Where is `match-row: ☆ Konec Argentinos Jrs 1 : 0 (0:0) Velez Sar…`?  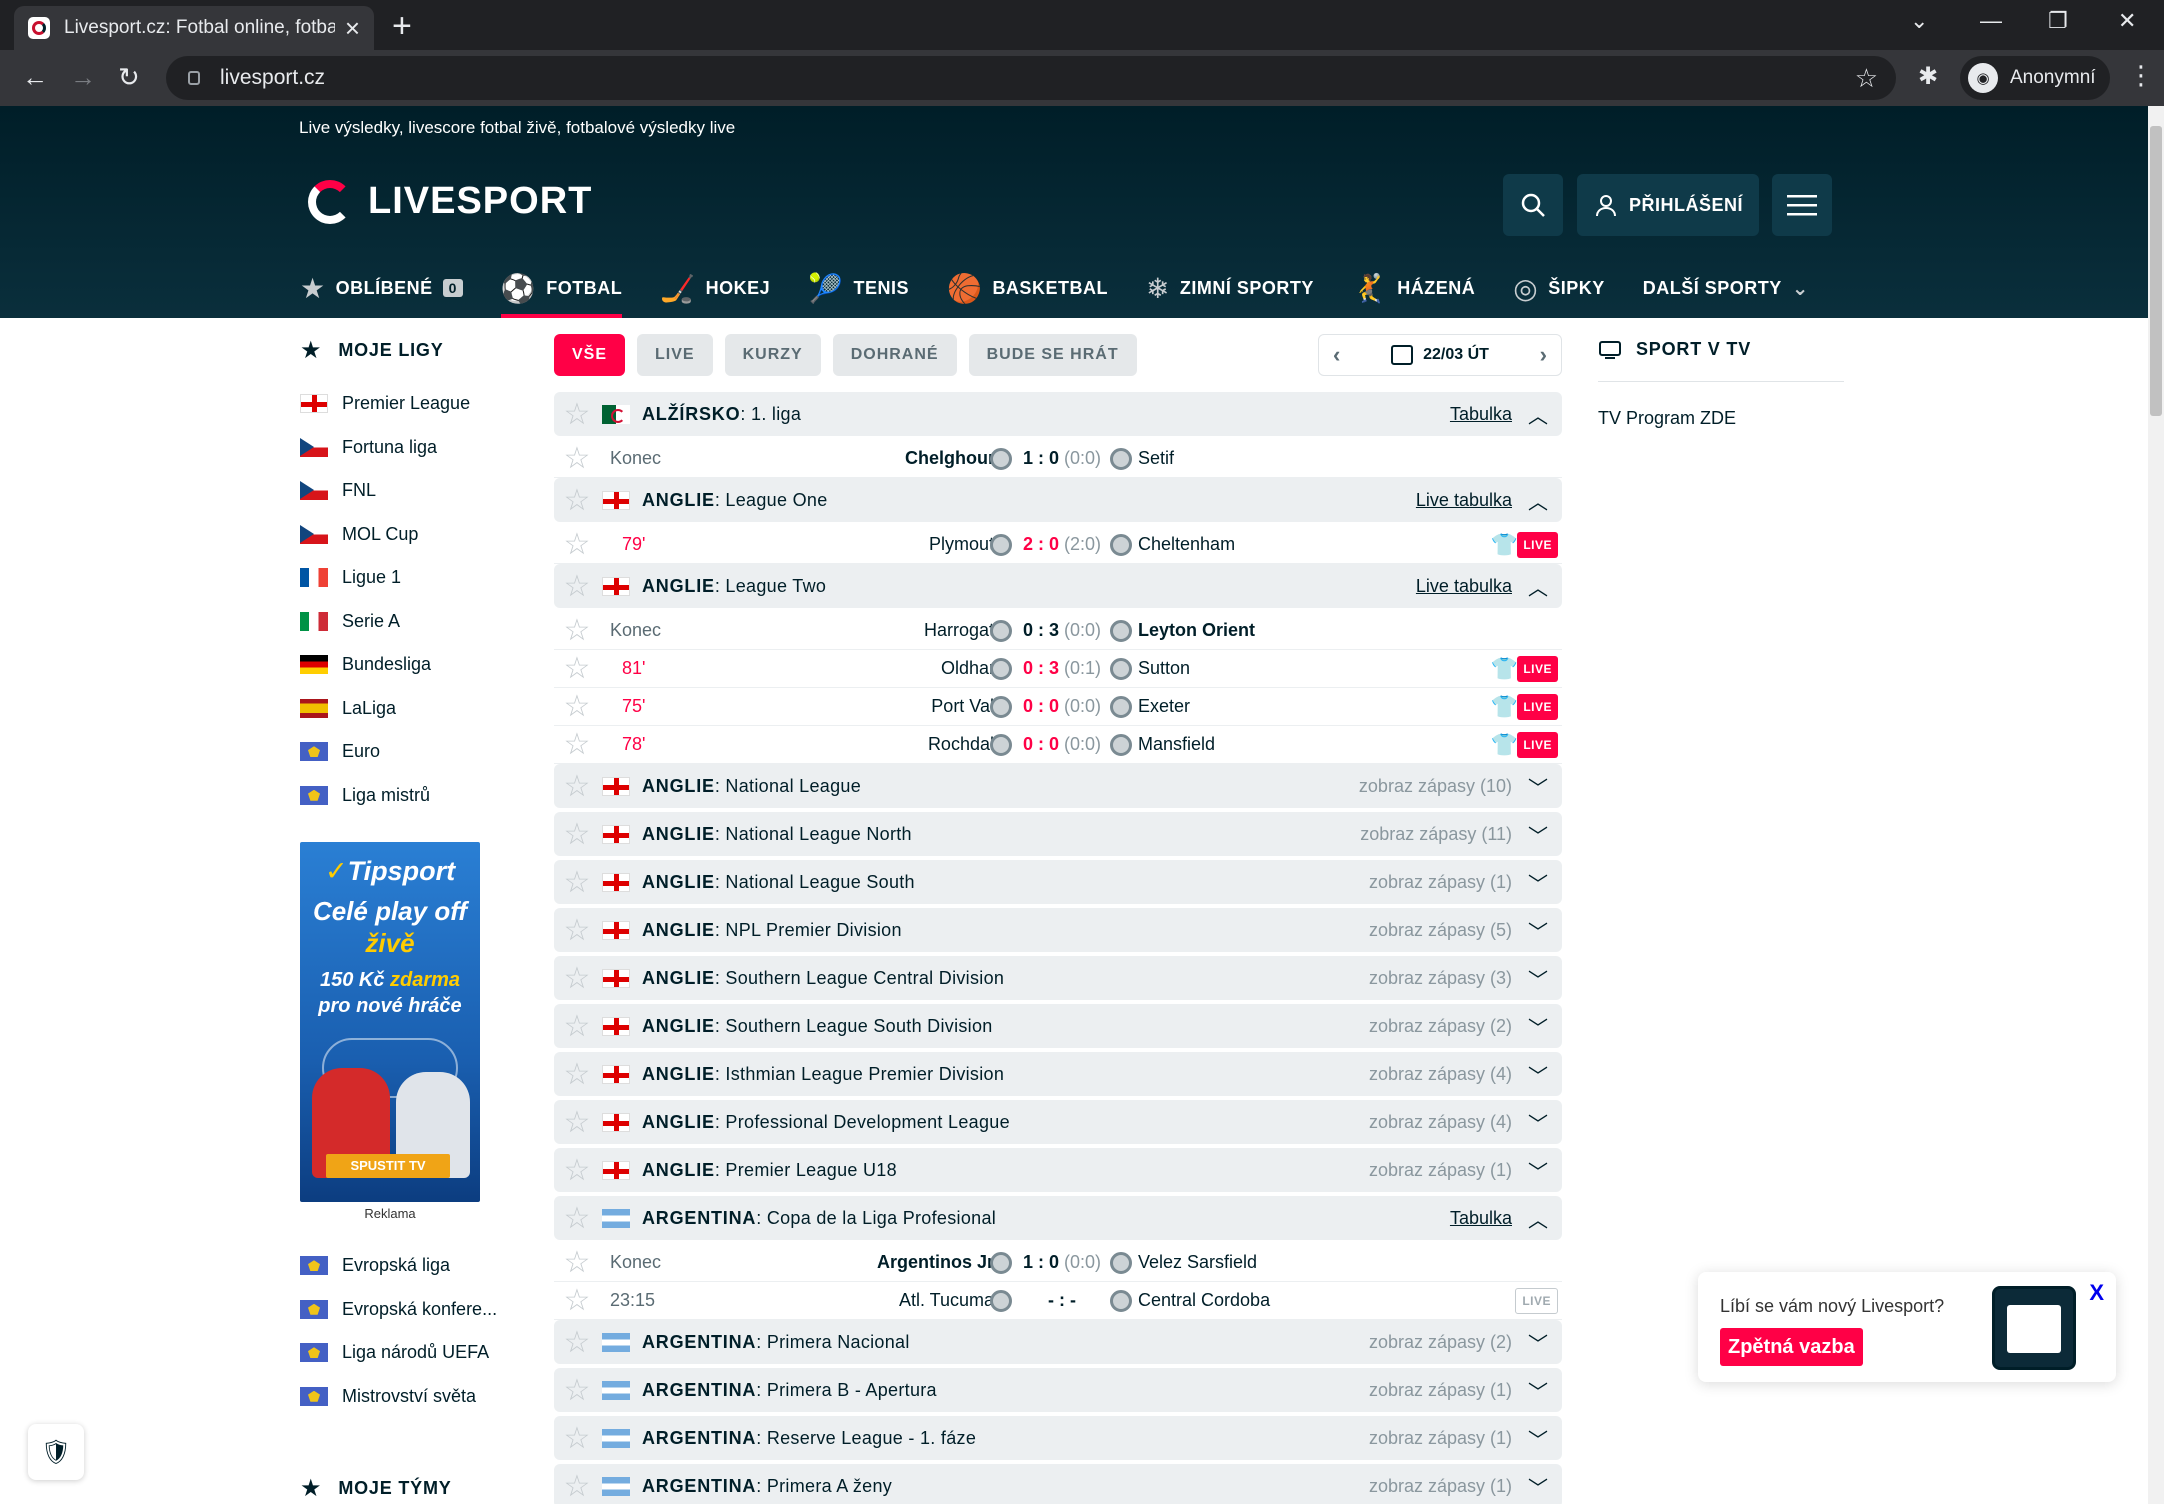 match-row: ☆ Konec Argentinos Jrs 1 : 0 (0:0) Velez Sar… is located at coordinates (1058, 1263).